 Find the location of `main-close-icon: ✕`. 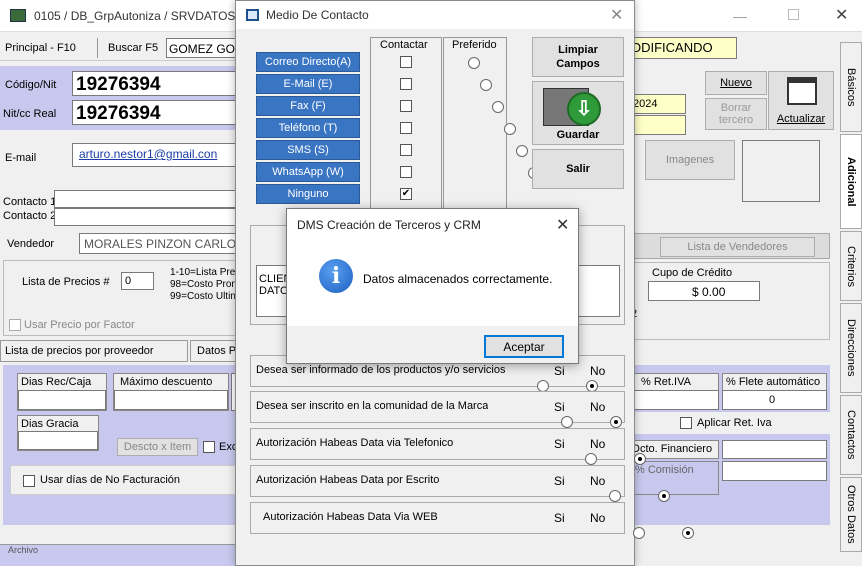

main-close-icon: ✕ is located at coordinates (841, 15).